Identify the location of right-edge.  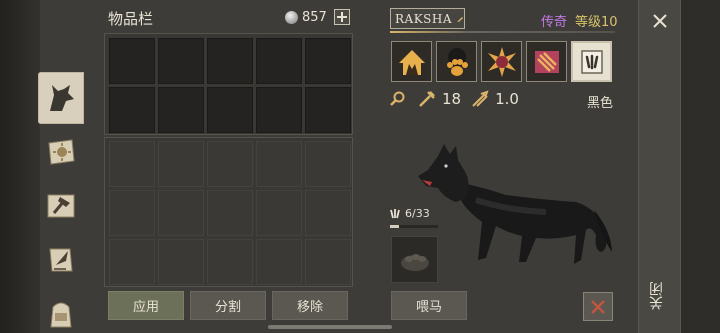
(700, 166).